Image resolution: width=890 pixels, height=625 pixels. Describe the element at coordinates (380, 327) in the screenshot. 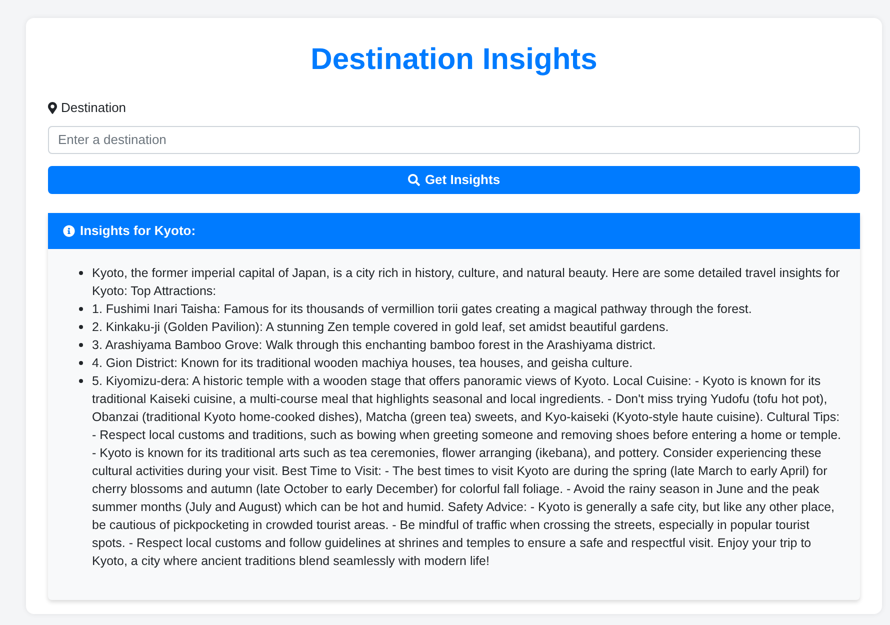

I see `insight-text: 2. Kinkaku-ji (Golden Pavilion): A stunning Zen temple covered in gold leaf, set amidst beautiful gardens.` at that location.